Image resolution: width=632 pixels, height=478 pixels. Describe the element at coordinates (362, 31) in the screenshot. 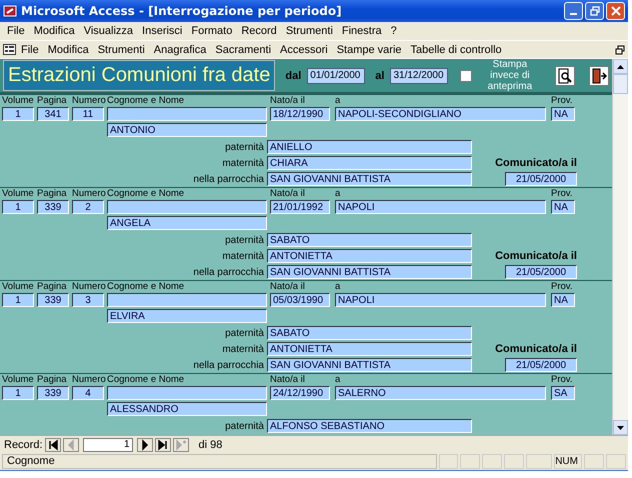

I see `menu-item: Finestra` at that location.